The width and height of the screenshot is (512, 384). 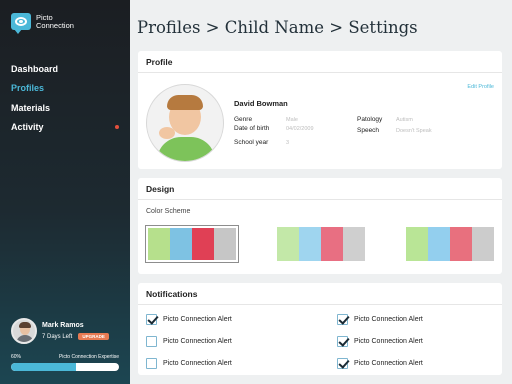 I want to click on sidebar-item-label: Activity, so click(x=27, y=127).